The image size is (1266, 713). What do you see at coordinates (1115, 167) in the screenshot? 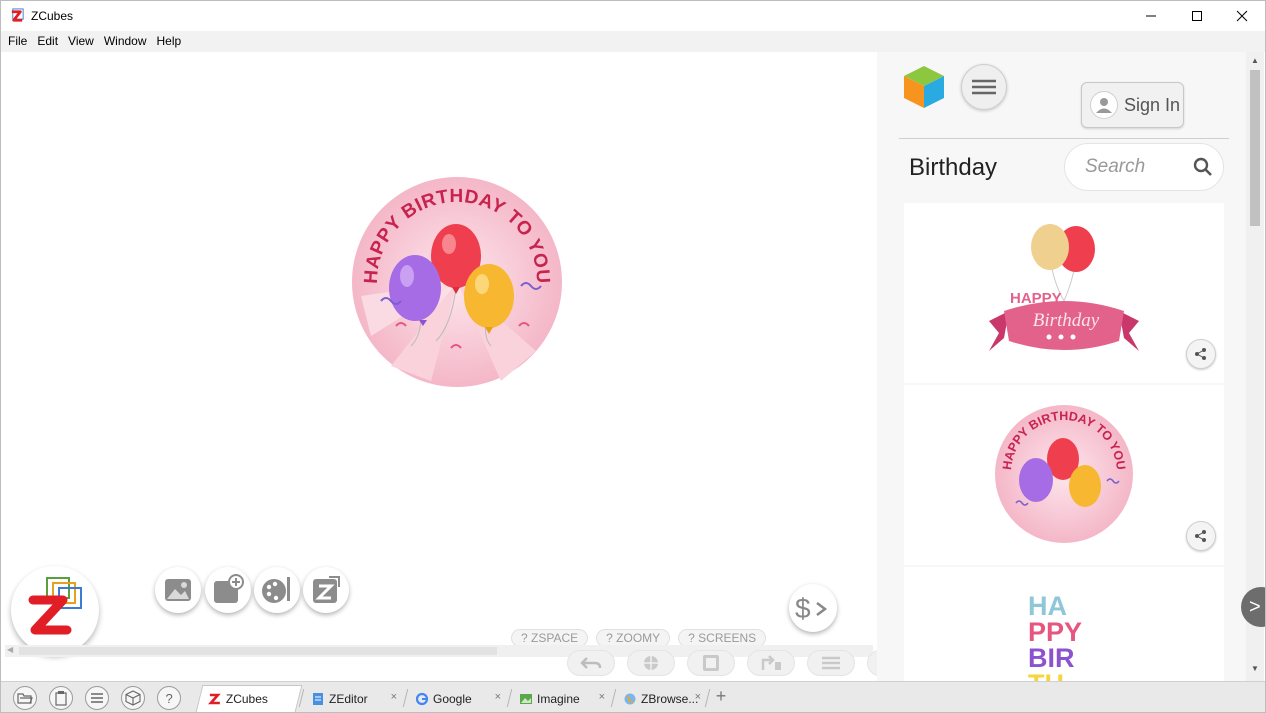
I see `search-input: Search` at bounding box center [1115, 167].